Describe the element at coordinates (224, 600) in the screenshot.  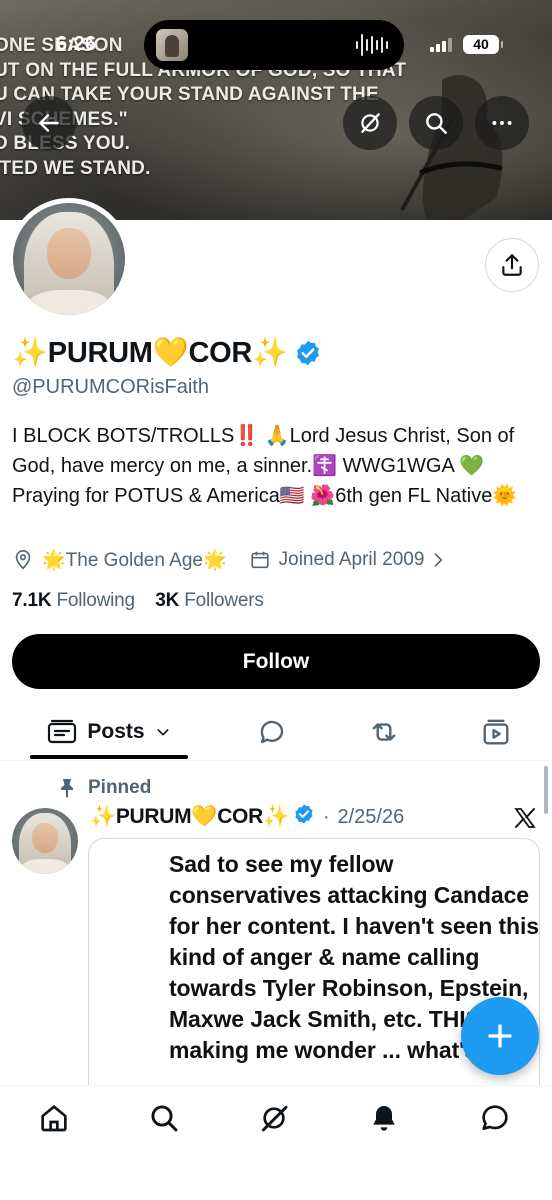
I see `followers-label: Followers` at that location.